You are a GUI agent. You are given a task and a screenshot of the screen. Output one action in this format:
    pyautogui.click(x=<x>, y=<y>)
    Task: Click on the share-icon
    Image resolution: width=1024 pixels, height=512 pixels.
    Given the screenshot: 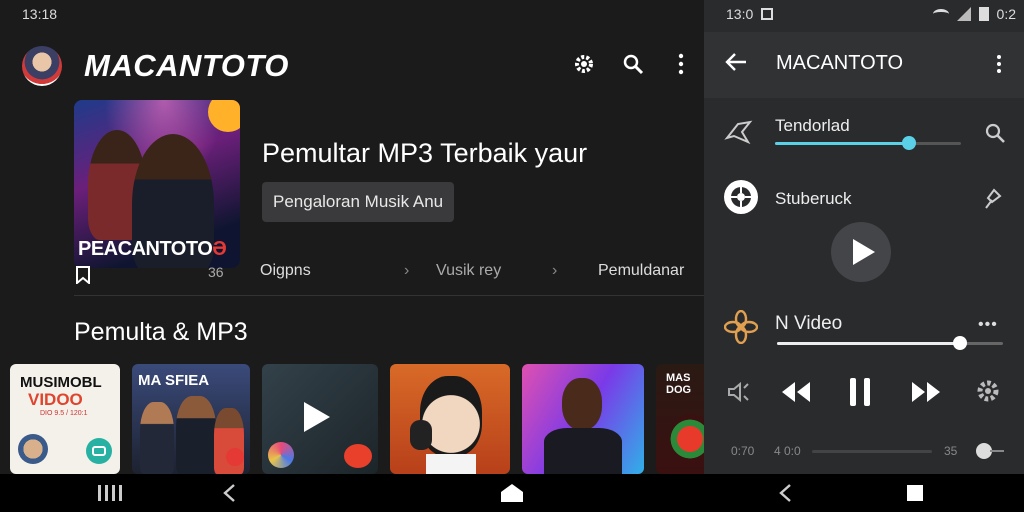 What is the action you would take?
    pyautogui.click(x=99, y=451)
    